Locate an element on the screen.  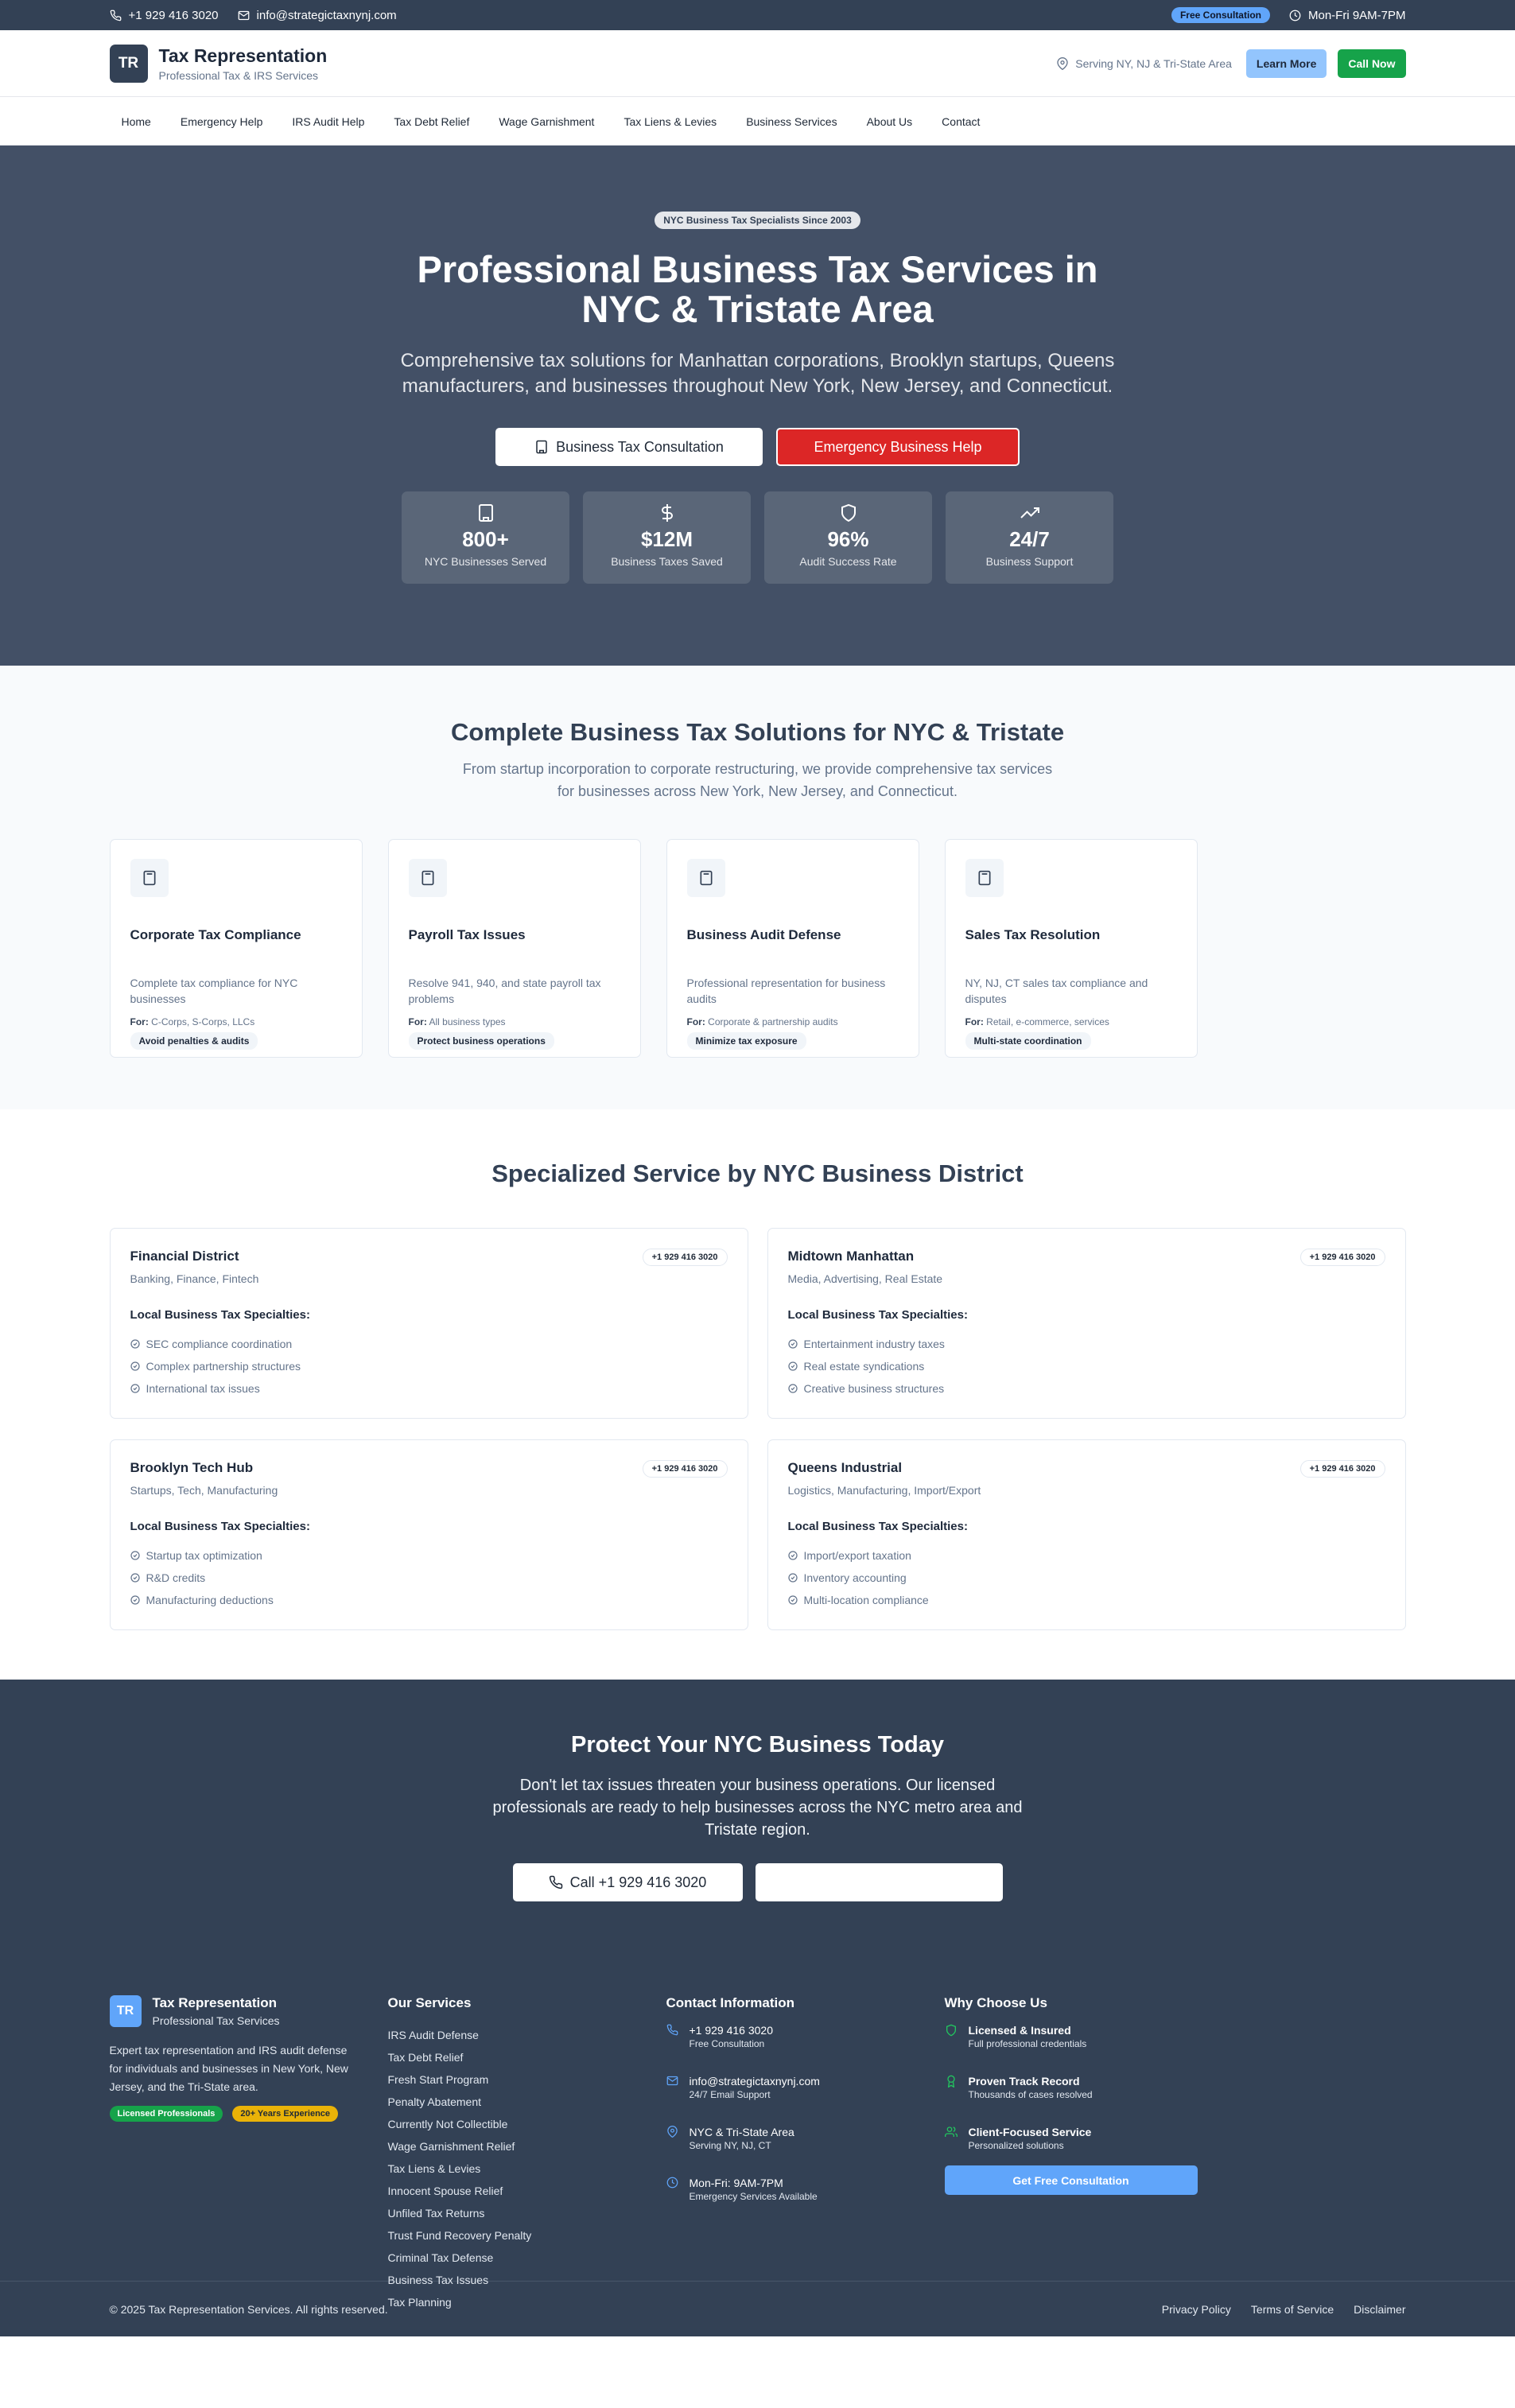
list-item: Creative business structures is located at coordinates (1086, 1388).